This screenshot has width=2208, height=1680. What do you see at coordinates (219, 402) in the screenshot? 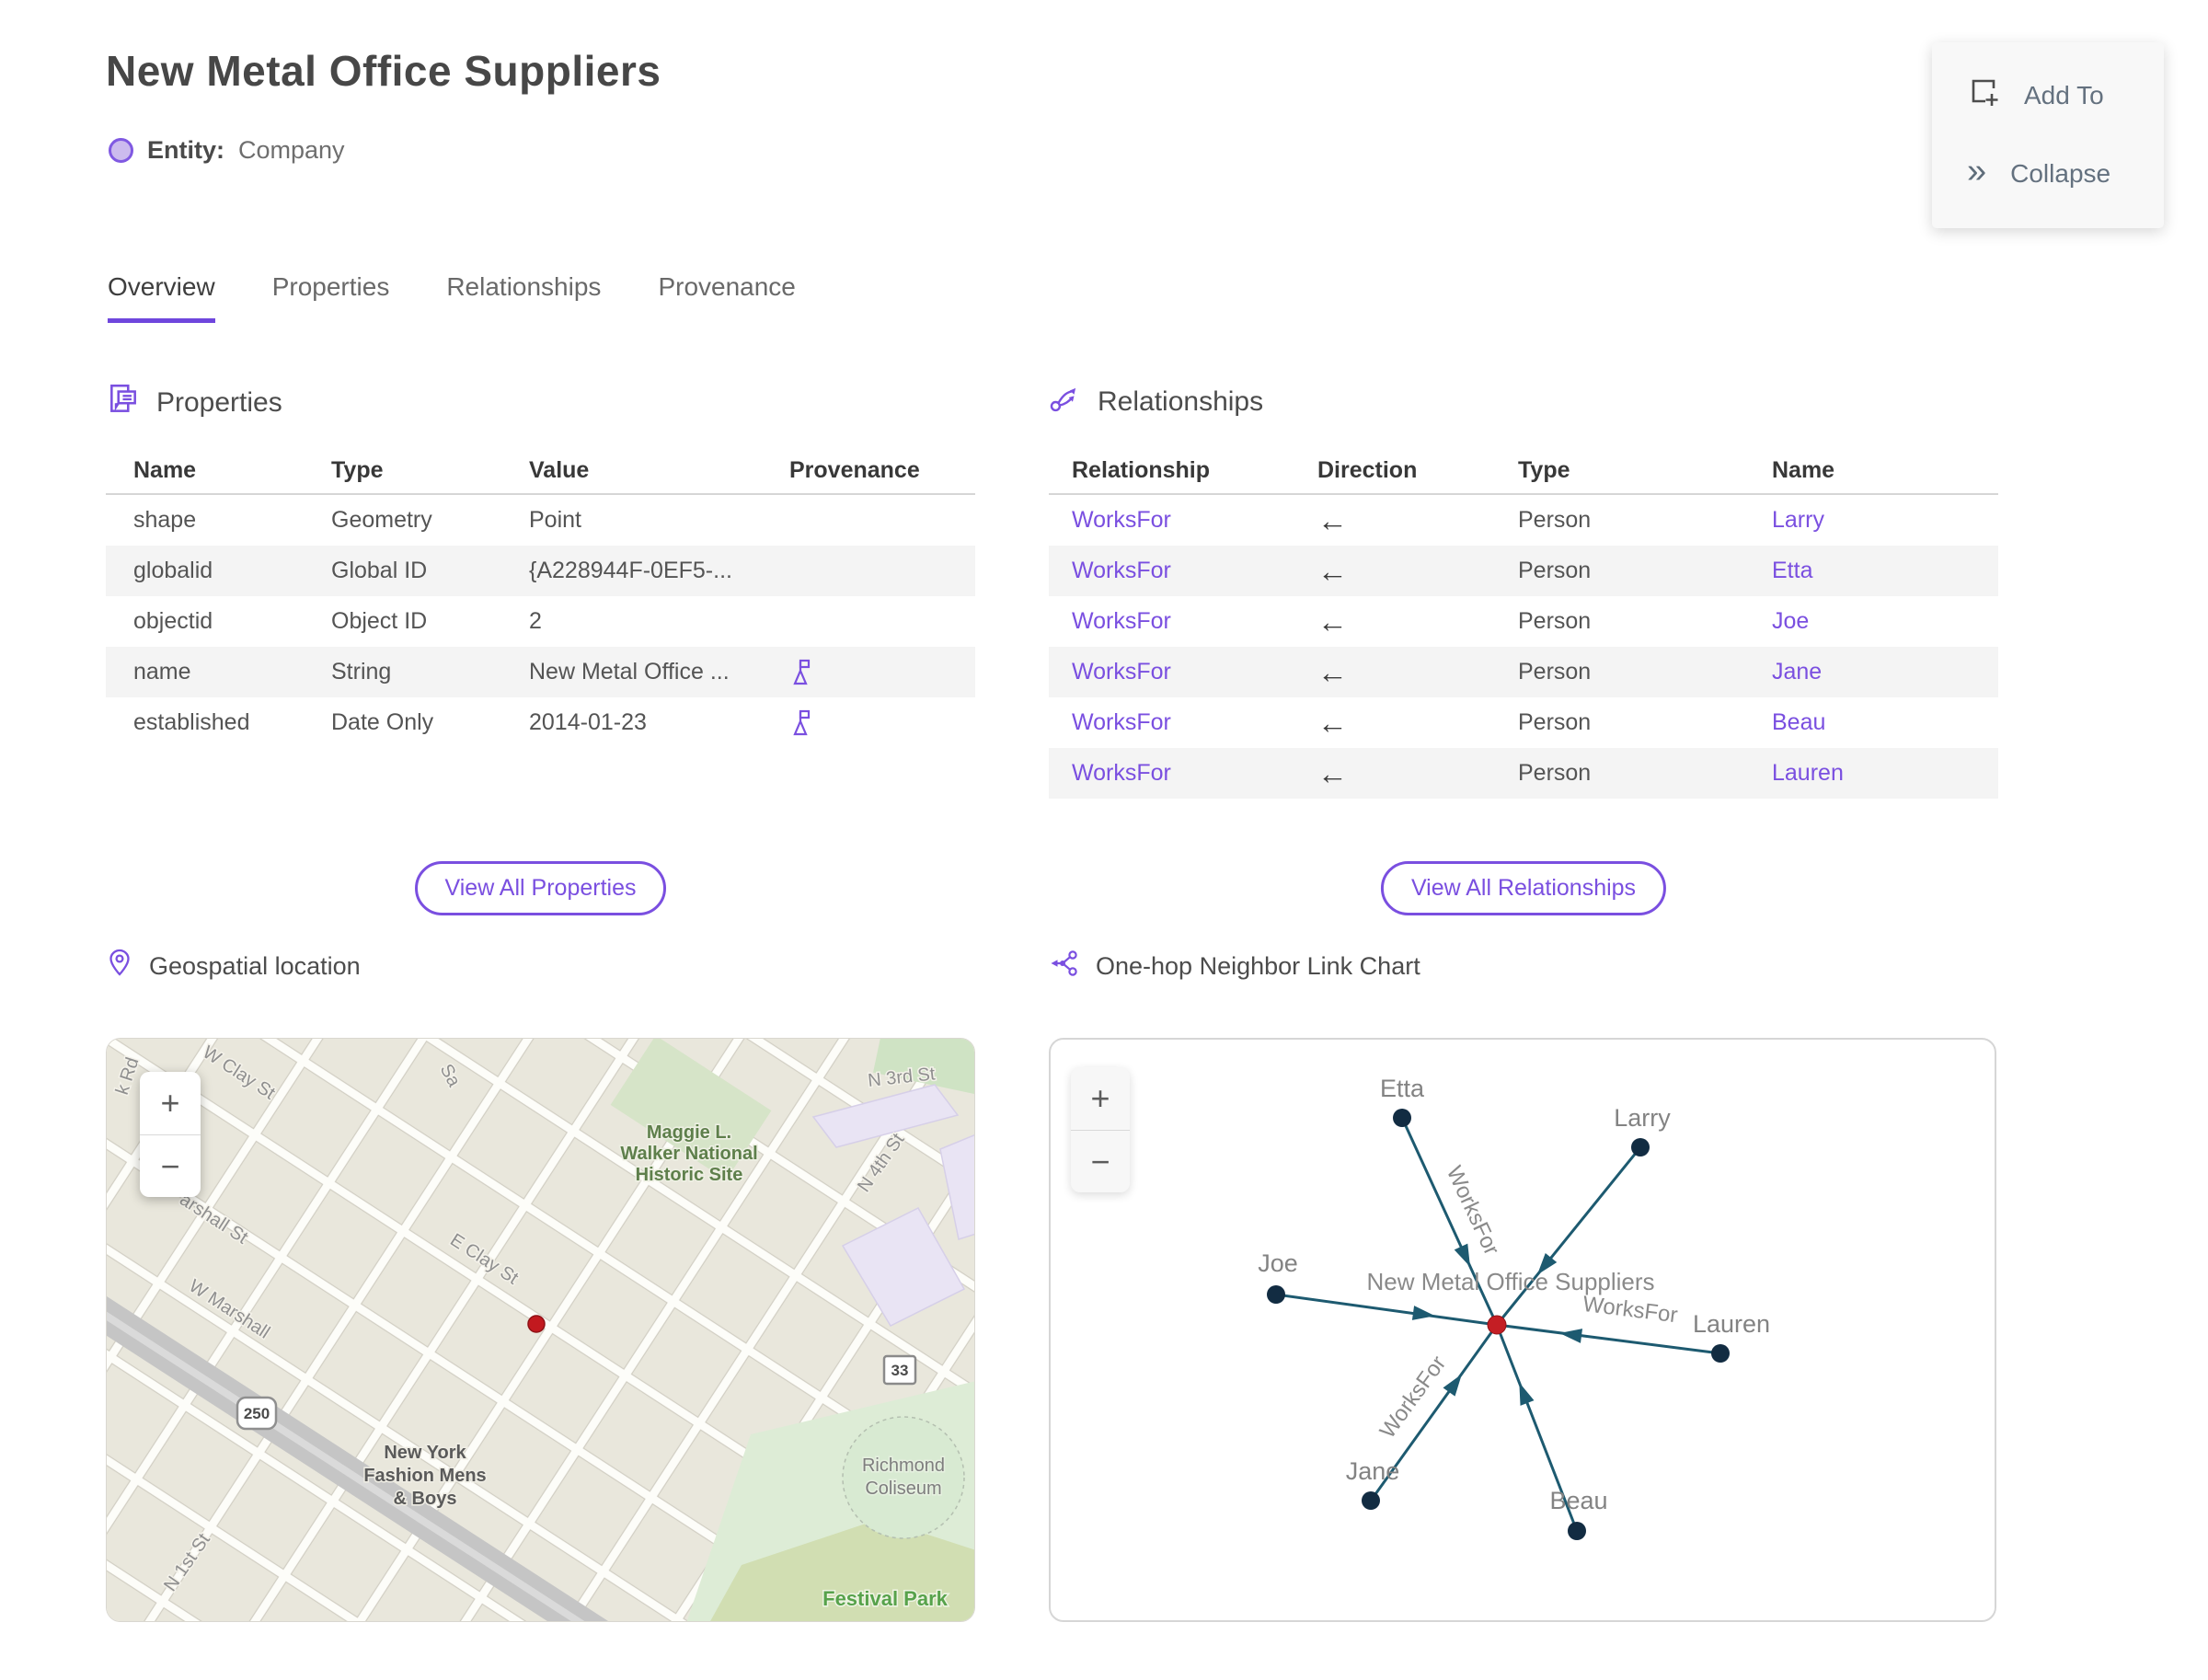
I see `properties-title: Properties` at bounding box center [219, 402].